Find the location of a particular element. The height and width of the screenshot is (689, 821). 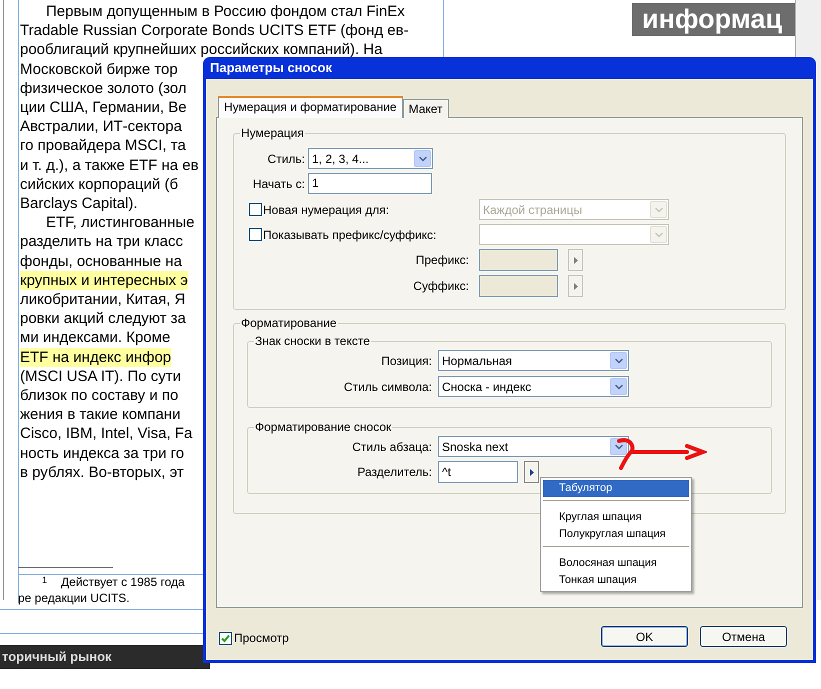

field-label: Префикс: is located at coordinates (441, 260).